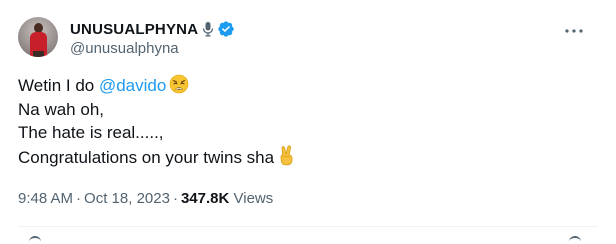 The height and width of the screenshot is (244, 616). What do you see at coordinates (253, 198) in the screenshot?
I see `views-label: Views` at bounding box center [253, 198].